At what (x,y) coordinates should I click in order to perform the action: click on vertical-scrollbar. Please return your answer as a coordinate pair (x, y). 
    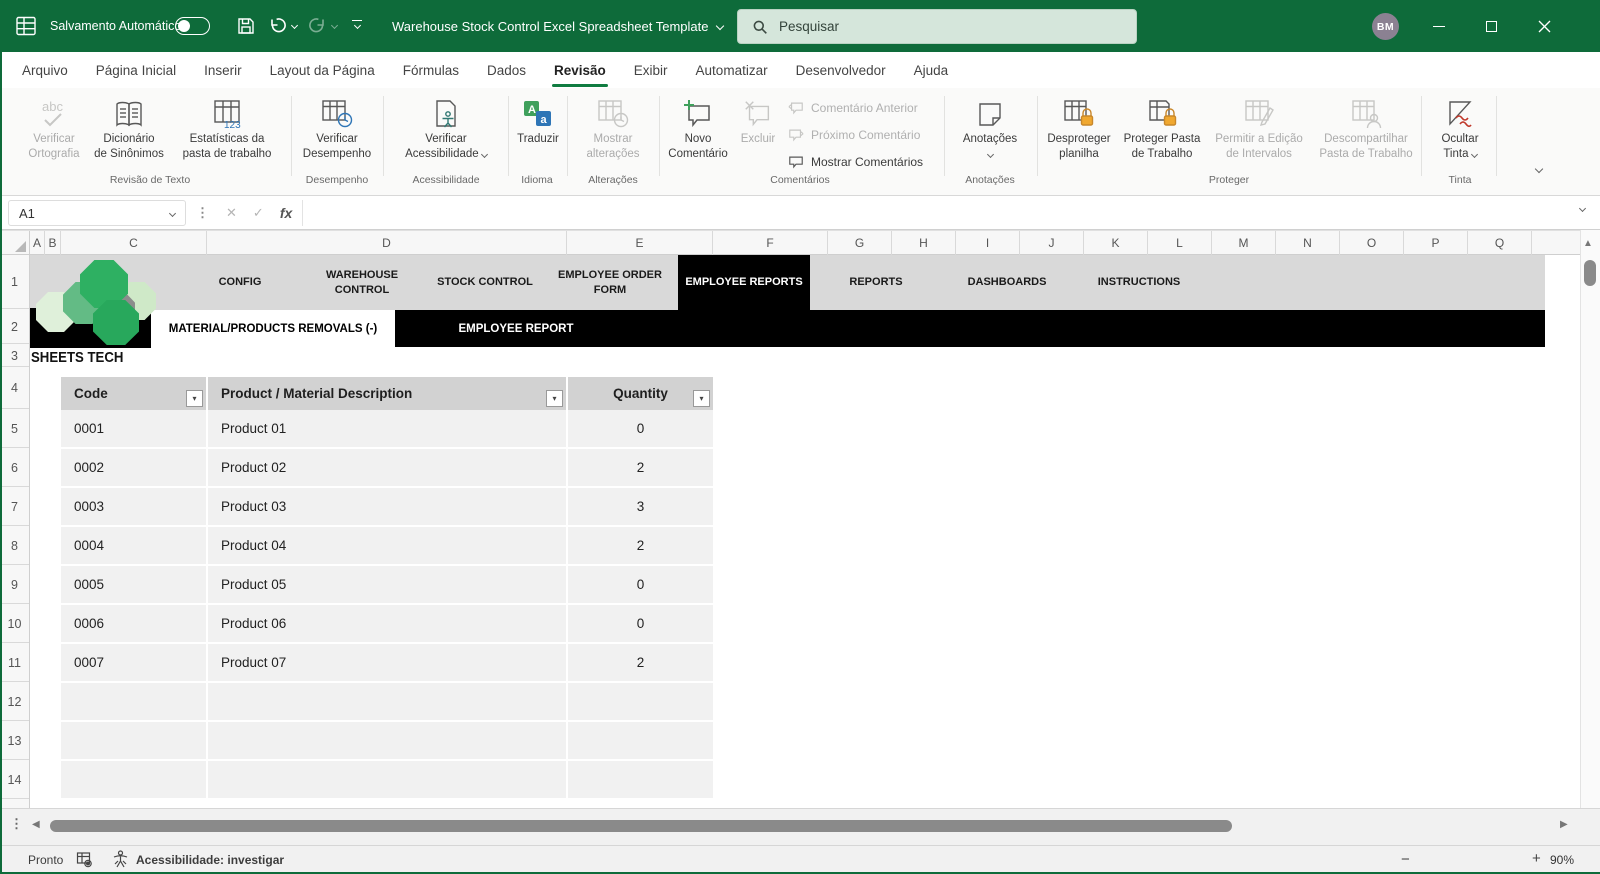
    Looking at the image, I should click on (1590, 519).